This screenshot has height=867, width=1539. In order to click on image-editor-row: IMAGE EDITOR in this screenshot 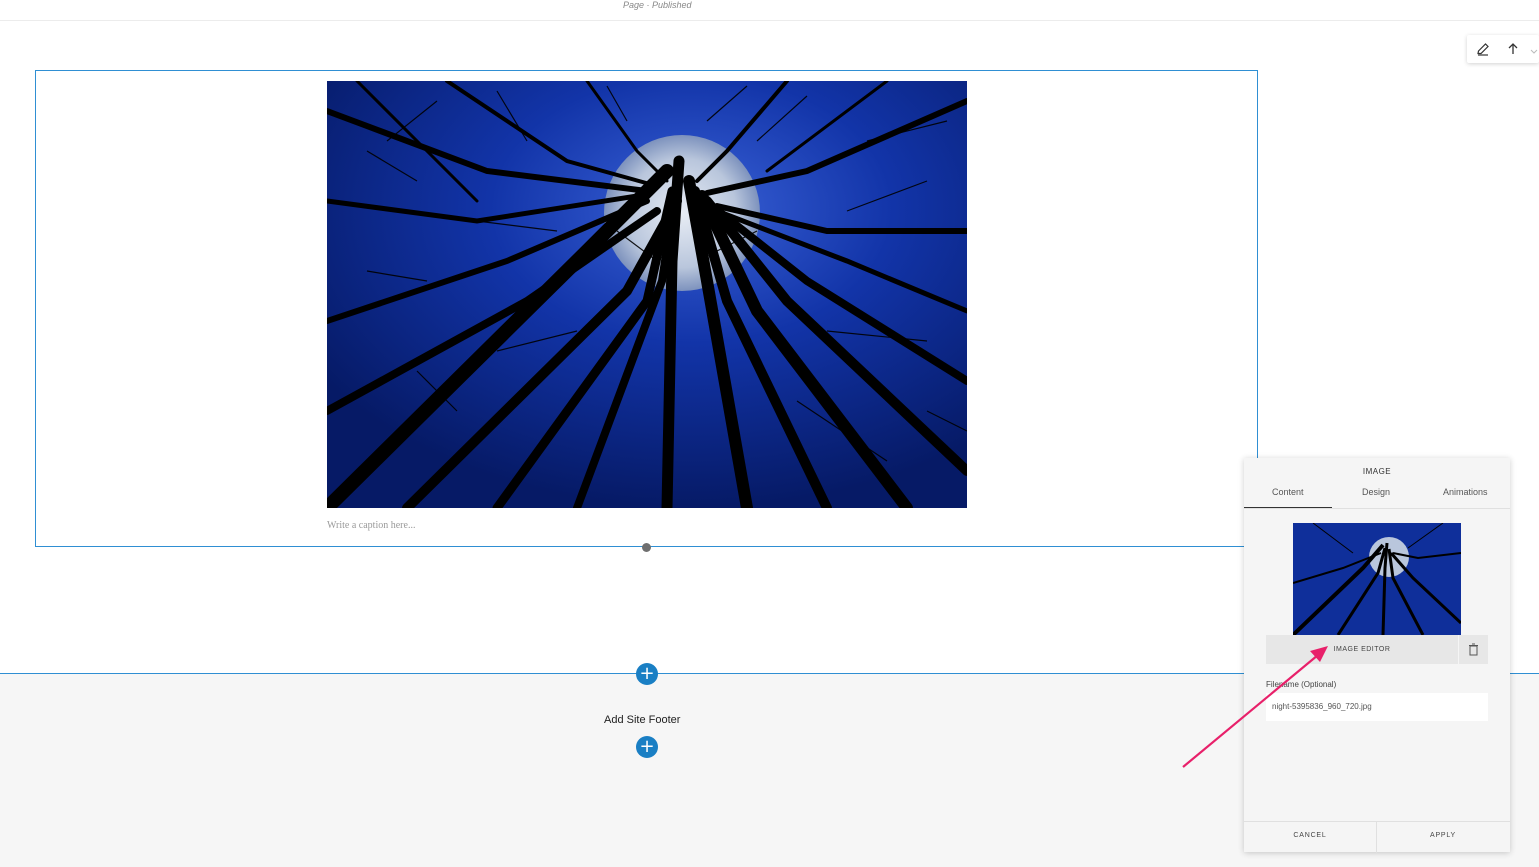, I will do `click(1377, 649)`.